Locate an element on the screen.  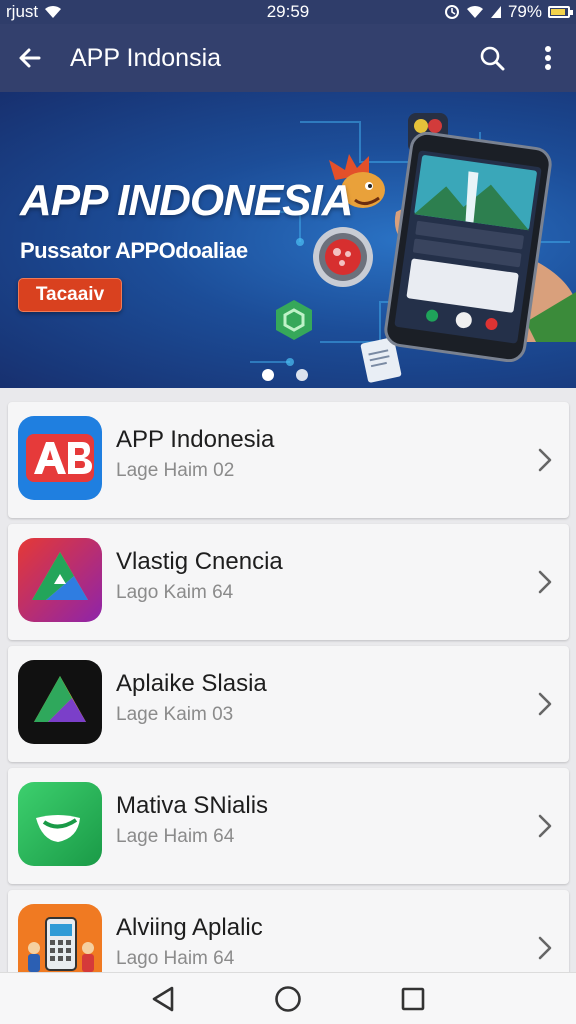
banner-cta-button: Tacaaiv is located at coordinates (70, 295).